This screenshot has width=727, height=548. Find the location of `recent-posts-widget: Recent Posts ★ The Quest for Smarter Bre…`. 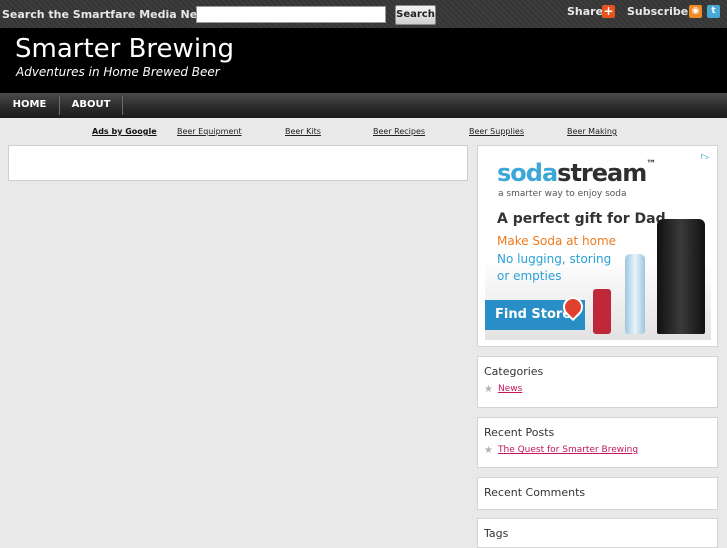

recent-posts-widget: Recent Posts ★ The Quest for Smarter Bre… is located at coordinates (597, 442).